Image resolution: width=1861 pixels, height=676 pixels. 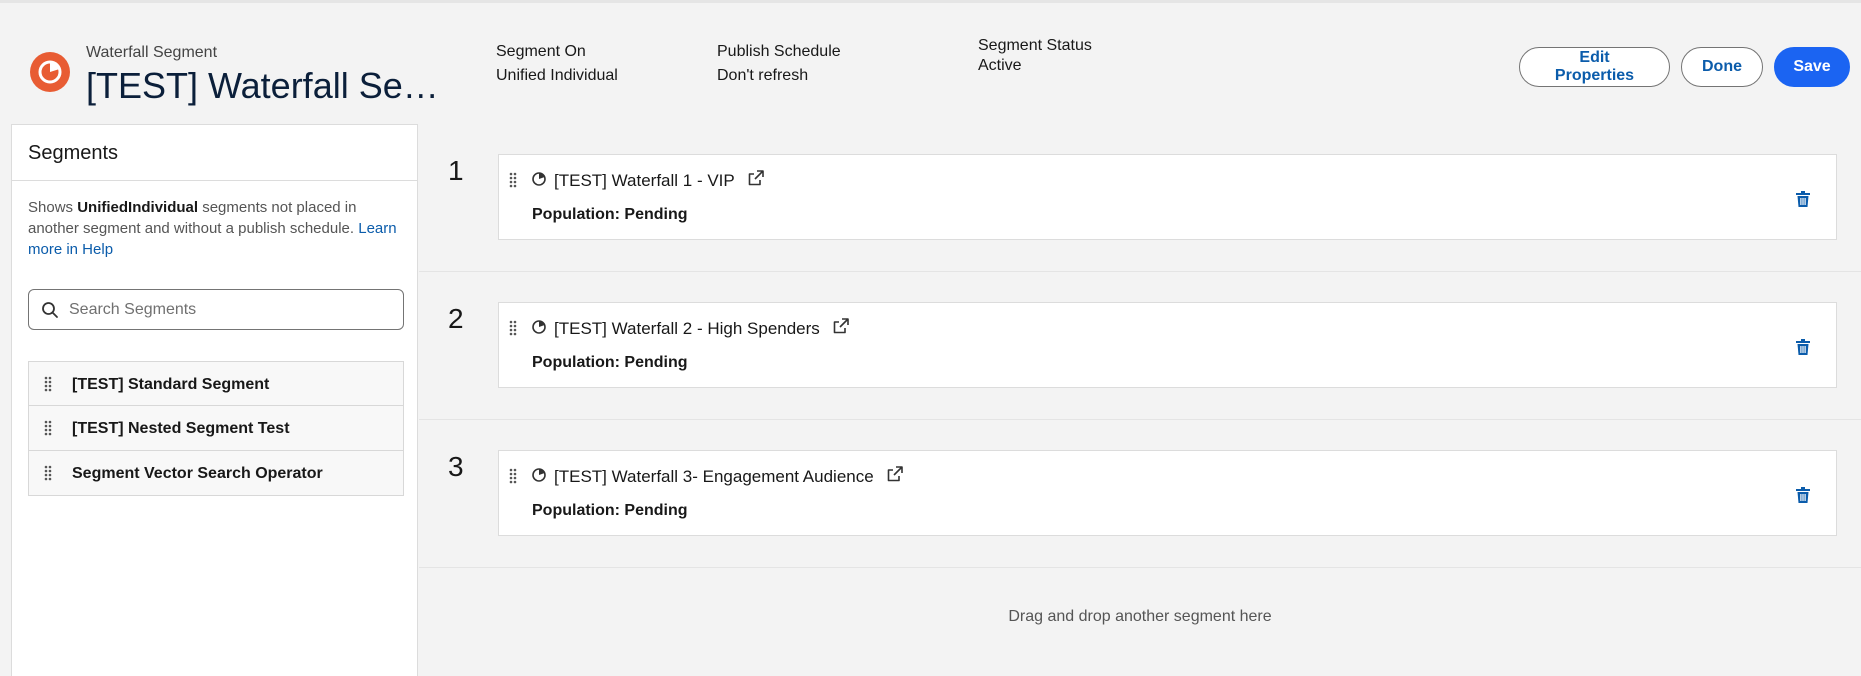 What do you see at coordinates (763, 75) in the screenshot?
I see `field-value: Don't refresh` at bounding box center [763, 75].